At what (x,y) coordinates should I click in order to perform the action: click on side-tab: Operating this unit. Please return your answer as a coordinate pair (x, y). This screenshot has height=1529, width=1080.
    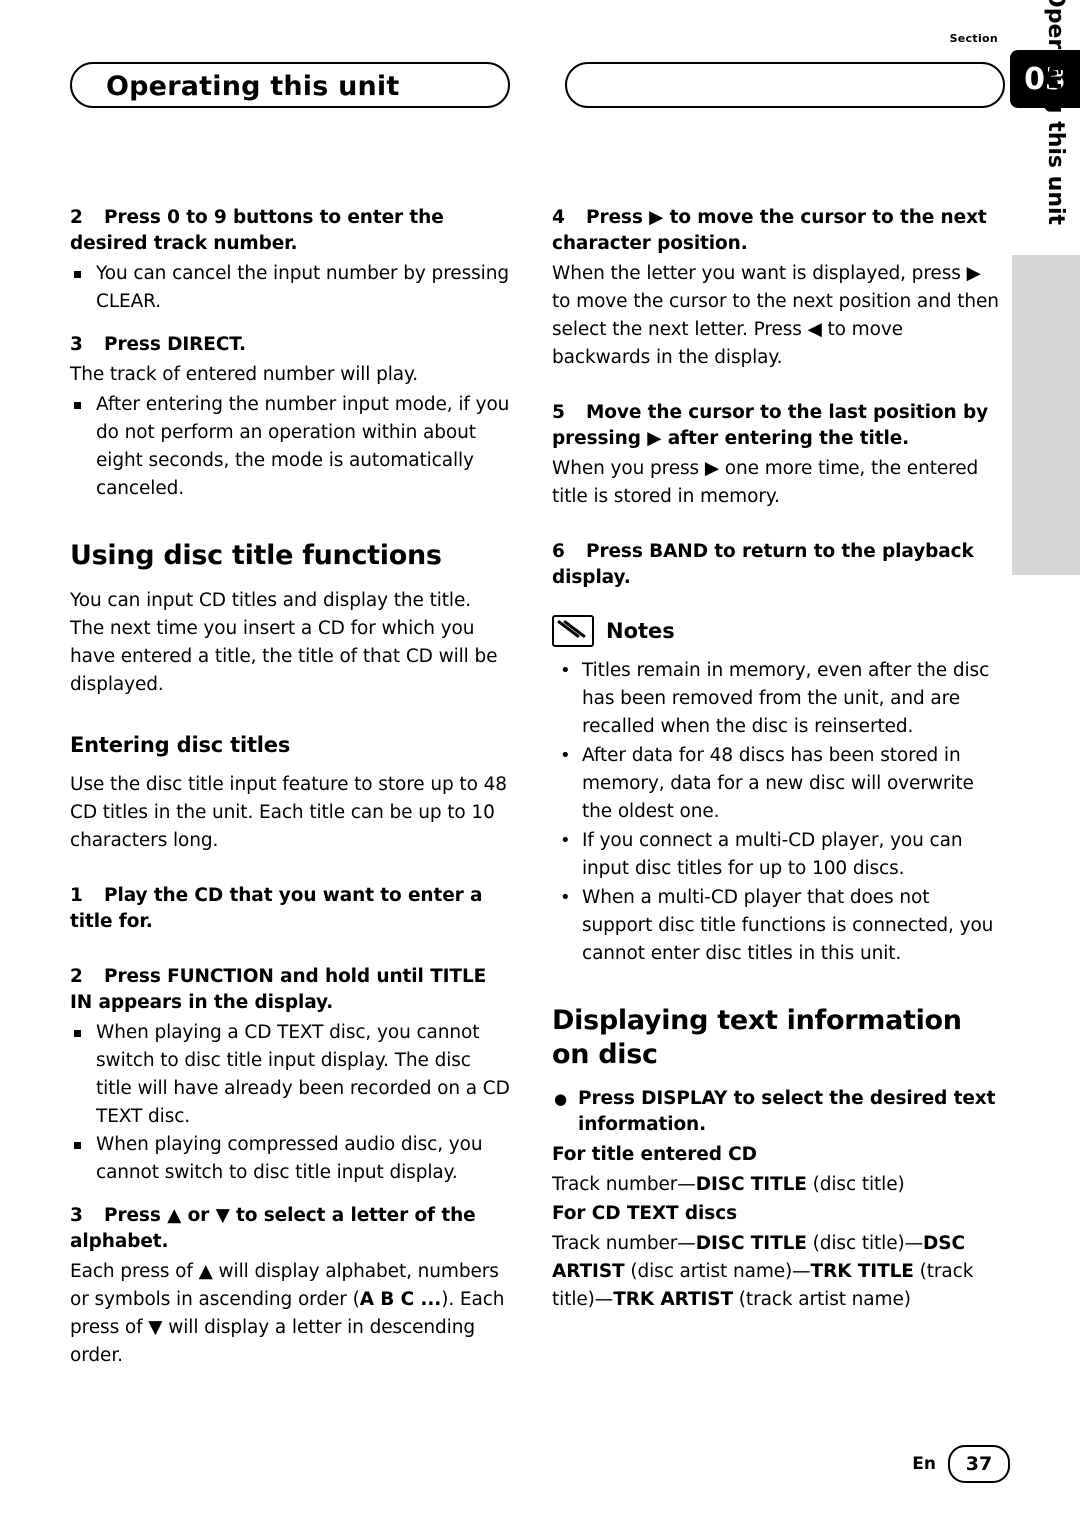
    Looking at the image, I should click on (1046, 287).